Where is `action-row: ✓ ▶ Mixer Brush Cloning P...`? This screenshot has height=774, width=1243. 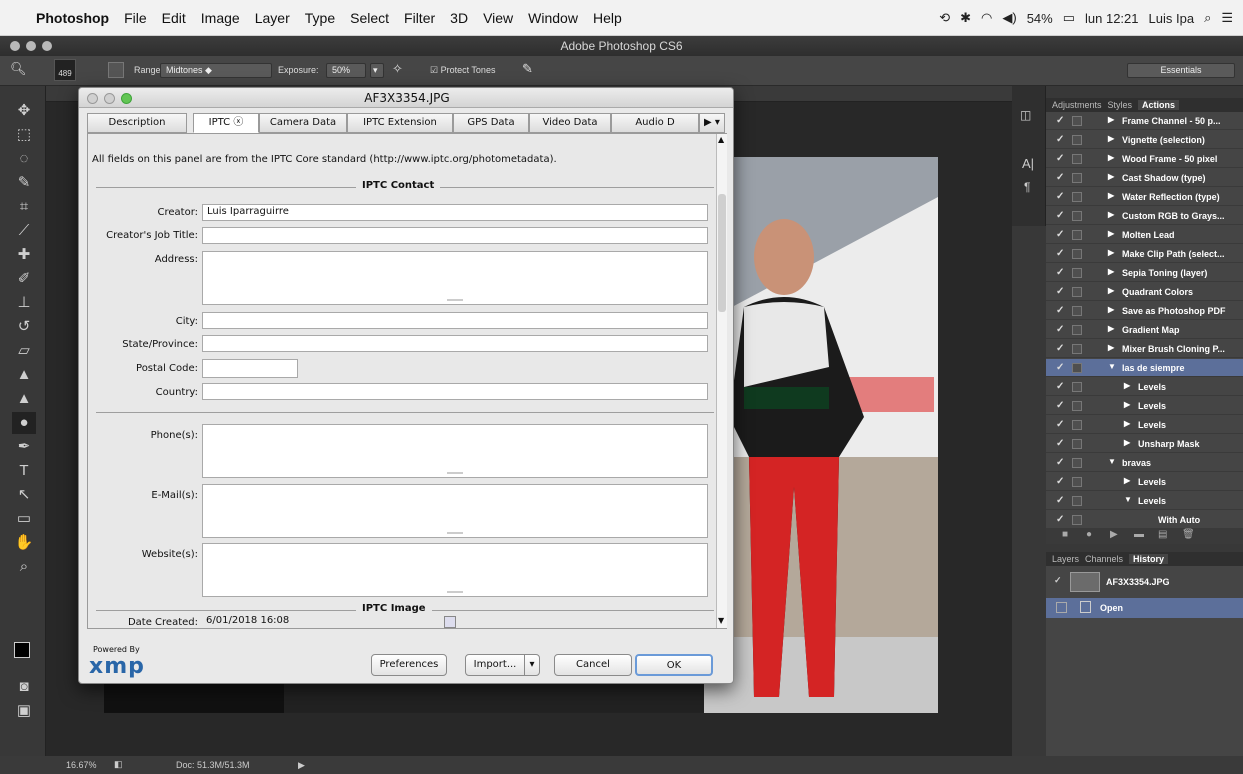 action-row: ✓ ▶ Mixer Brush Cloning P... is located at coordinates (1144, 349).